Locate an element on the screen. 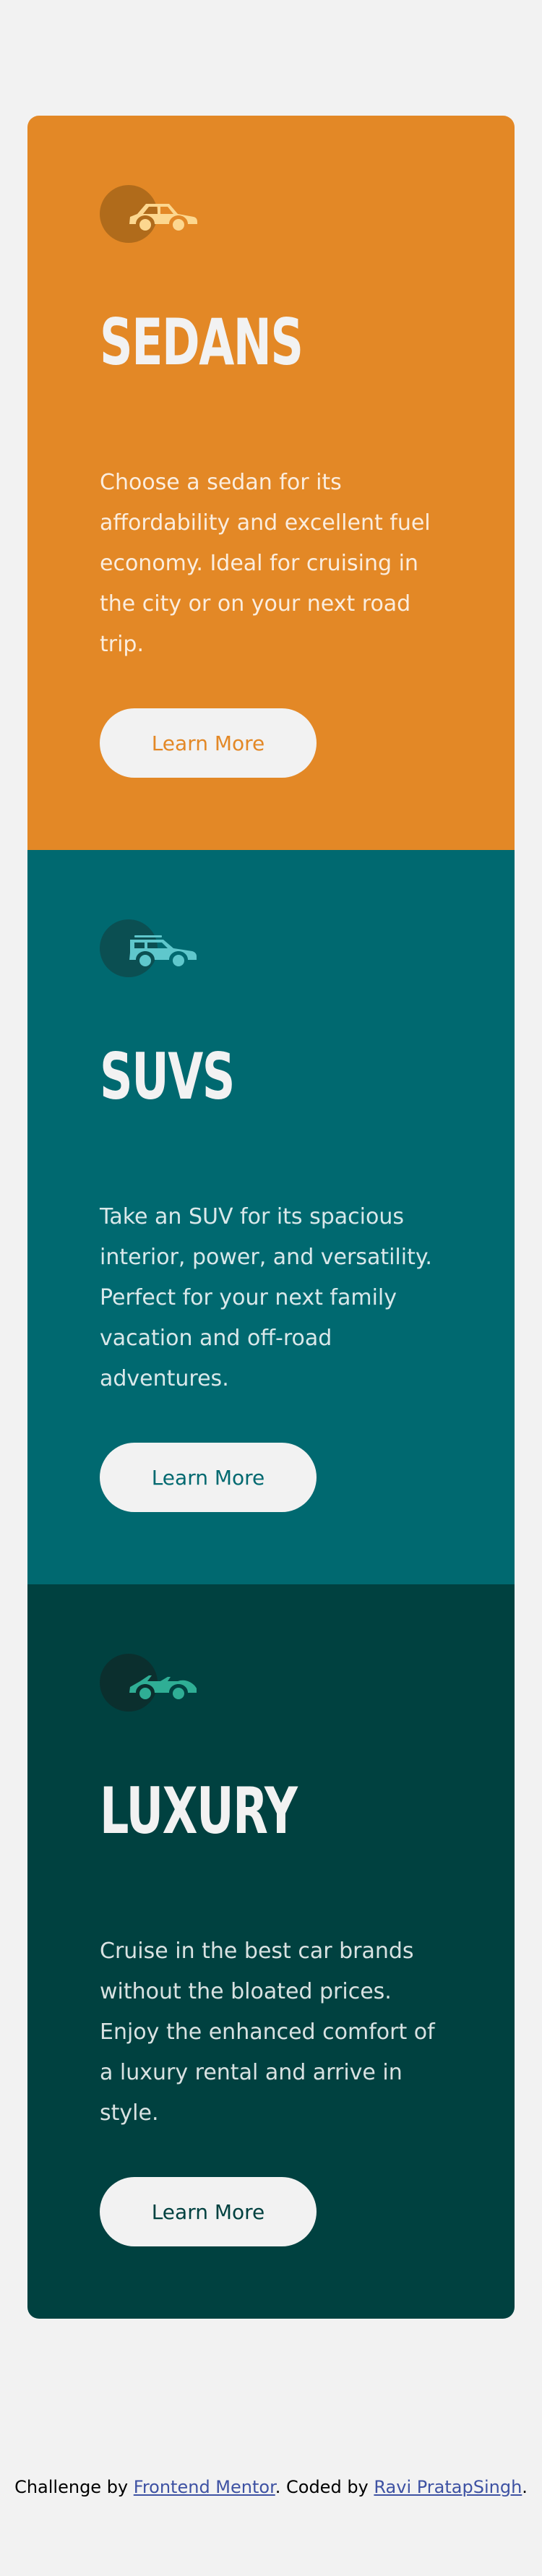 Image resolution: width=542 pixels, height=2576 pixels. frontend-mentor-link: Frontend Mentor is located at coordinates (204, 2487).